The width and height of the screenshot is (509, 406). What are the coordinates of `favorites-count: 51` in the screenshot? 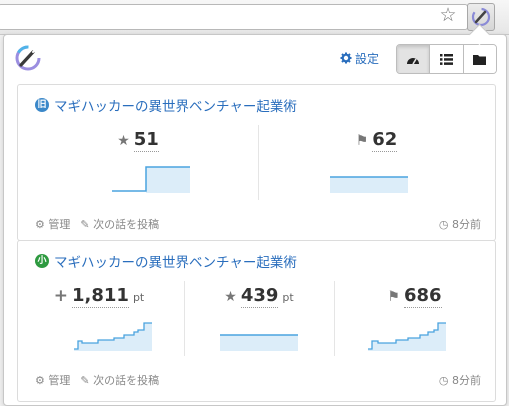 It's located at (146, 140).